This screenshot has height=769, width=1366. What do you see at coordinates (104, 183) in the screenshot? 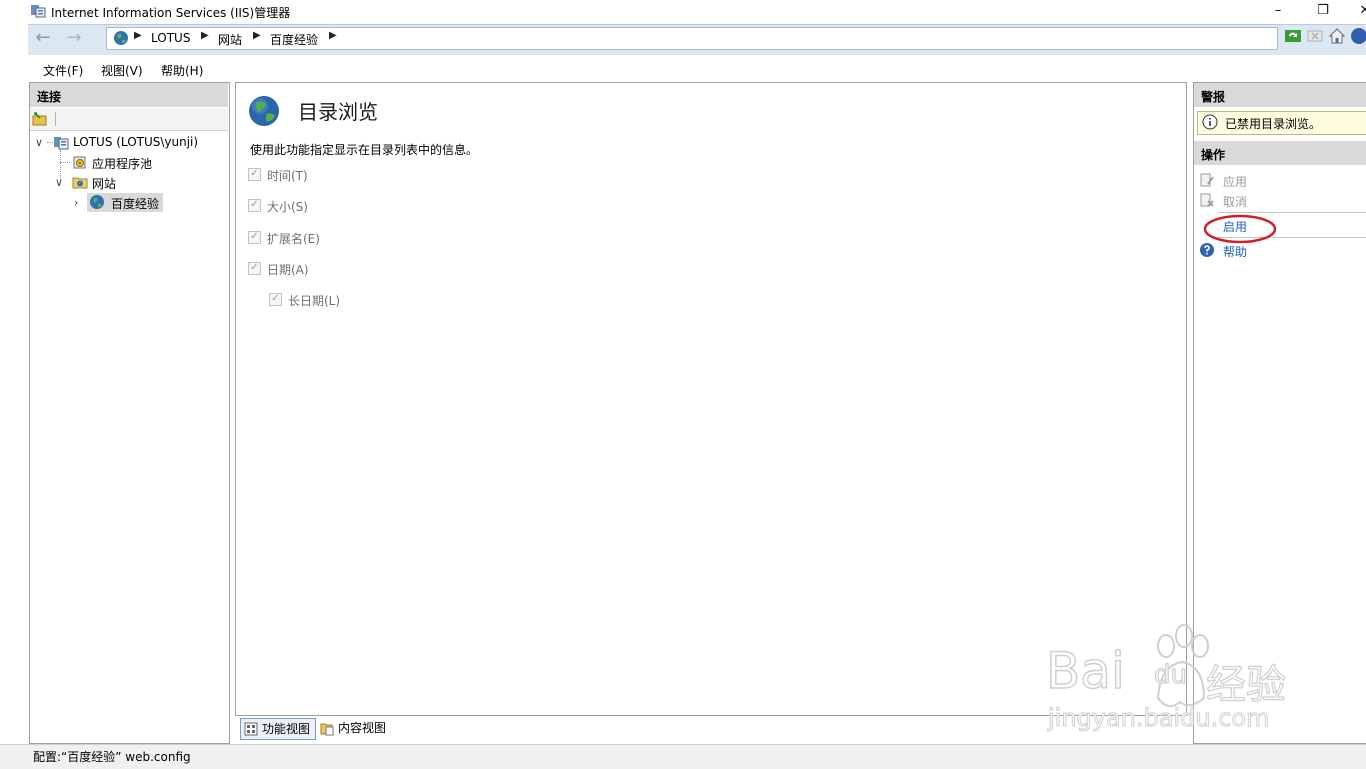
I see `tree-item-sites: 网站` at bounding box center [104, 183].